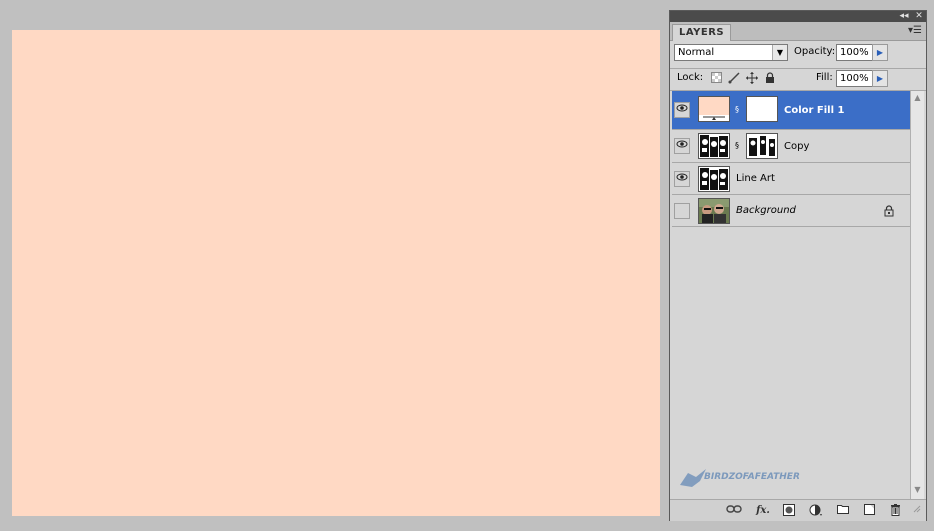 The image size is (934, 531). Describe the element at coordinates (716, 78) in the screenshot. I see `lock-transparent-icon` at that location.